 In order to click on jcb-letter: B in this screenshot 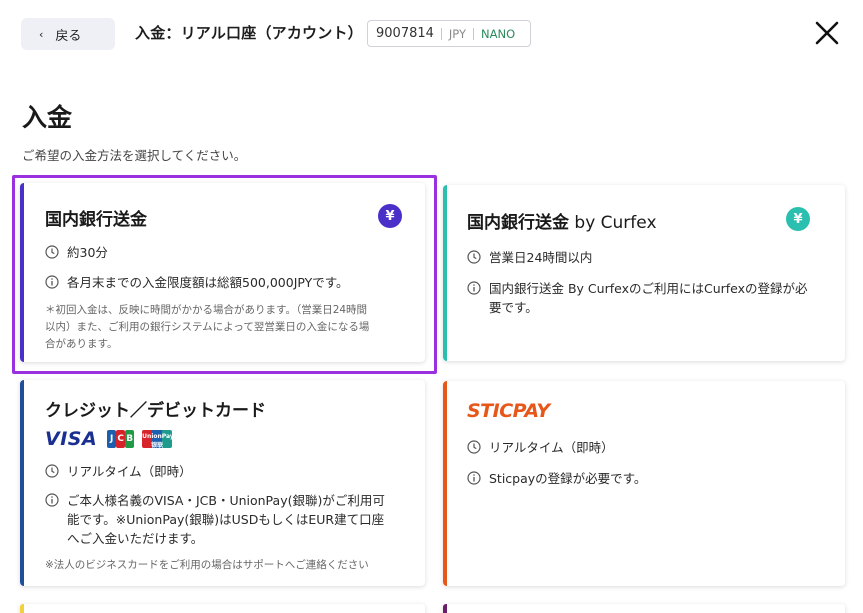, I will do `click(130, 439)`.